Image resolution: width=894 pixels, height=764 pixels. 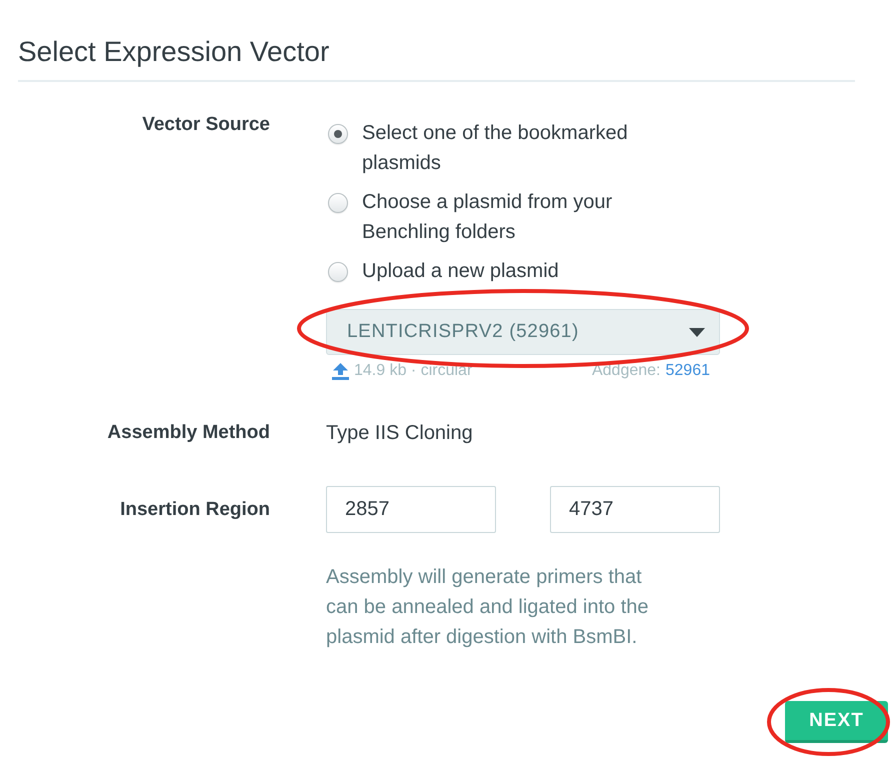 I want to click on plasmid-size-text: 14.9 kb · circular, so click(x=413, y=371).